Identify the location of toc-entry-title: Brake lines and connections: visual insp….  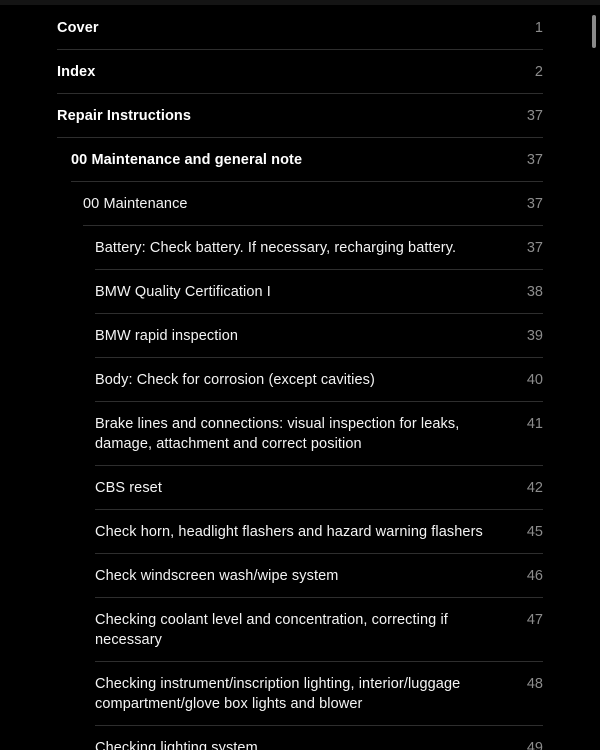
(277, 434).